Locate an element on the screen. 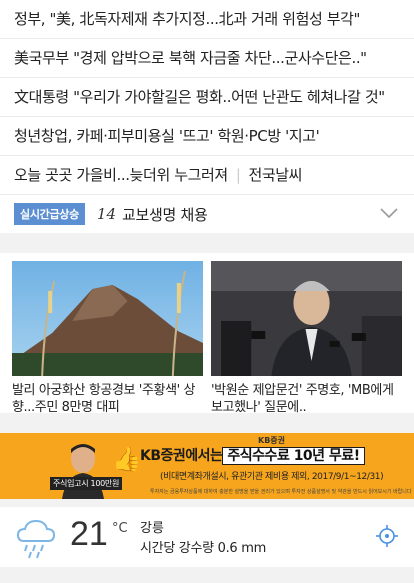  realtime-badge: 실시간급상승 is located at coordinates (49, 214).